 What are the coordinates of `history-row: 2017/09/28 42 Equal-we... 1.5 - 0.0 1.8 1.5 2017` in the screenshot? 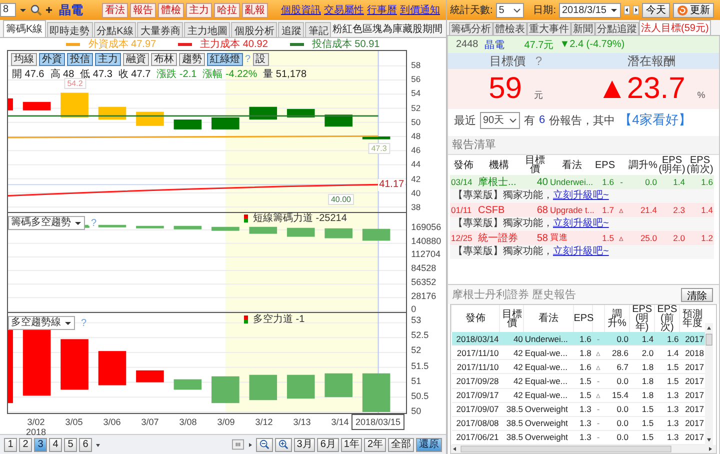 It's located at (578, 381).